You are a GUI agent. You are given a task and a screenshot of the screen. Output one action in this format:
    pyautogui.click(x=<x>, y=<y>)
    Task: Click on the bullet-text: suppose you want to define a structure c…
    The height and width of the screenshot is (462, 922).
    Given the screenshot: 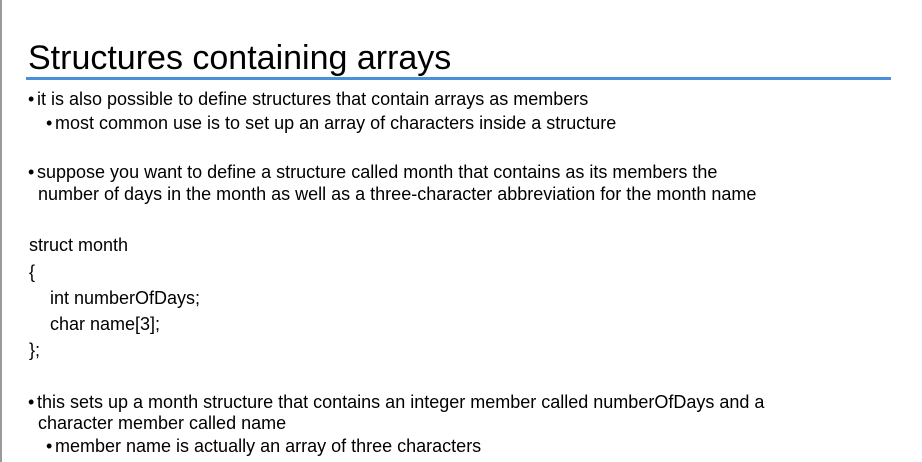 What is the action you would take?
    pyautogui.click(x=377, y=172)
    